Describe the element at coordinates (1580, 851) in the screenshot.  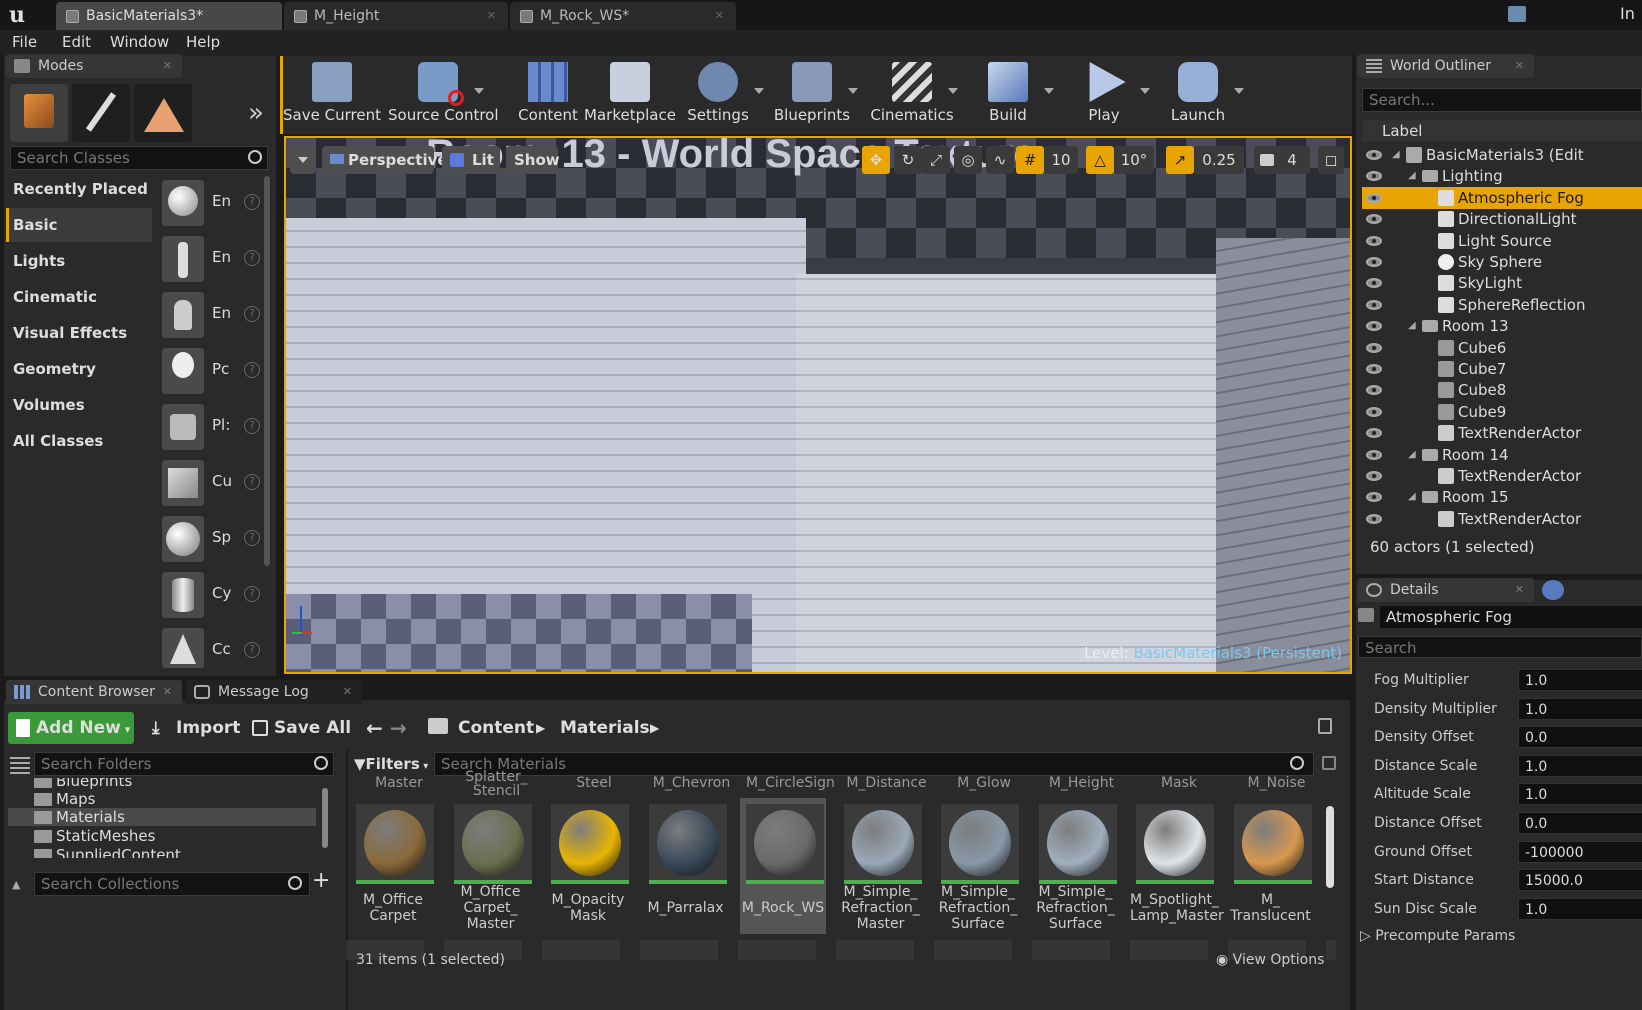
I see `property-value-input: -100000` at that location.